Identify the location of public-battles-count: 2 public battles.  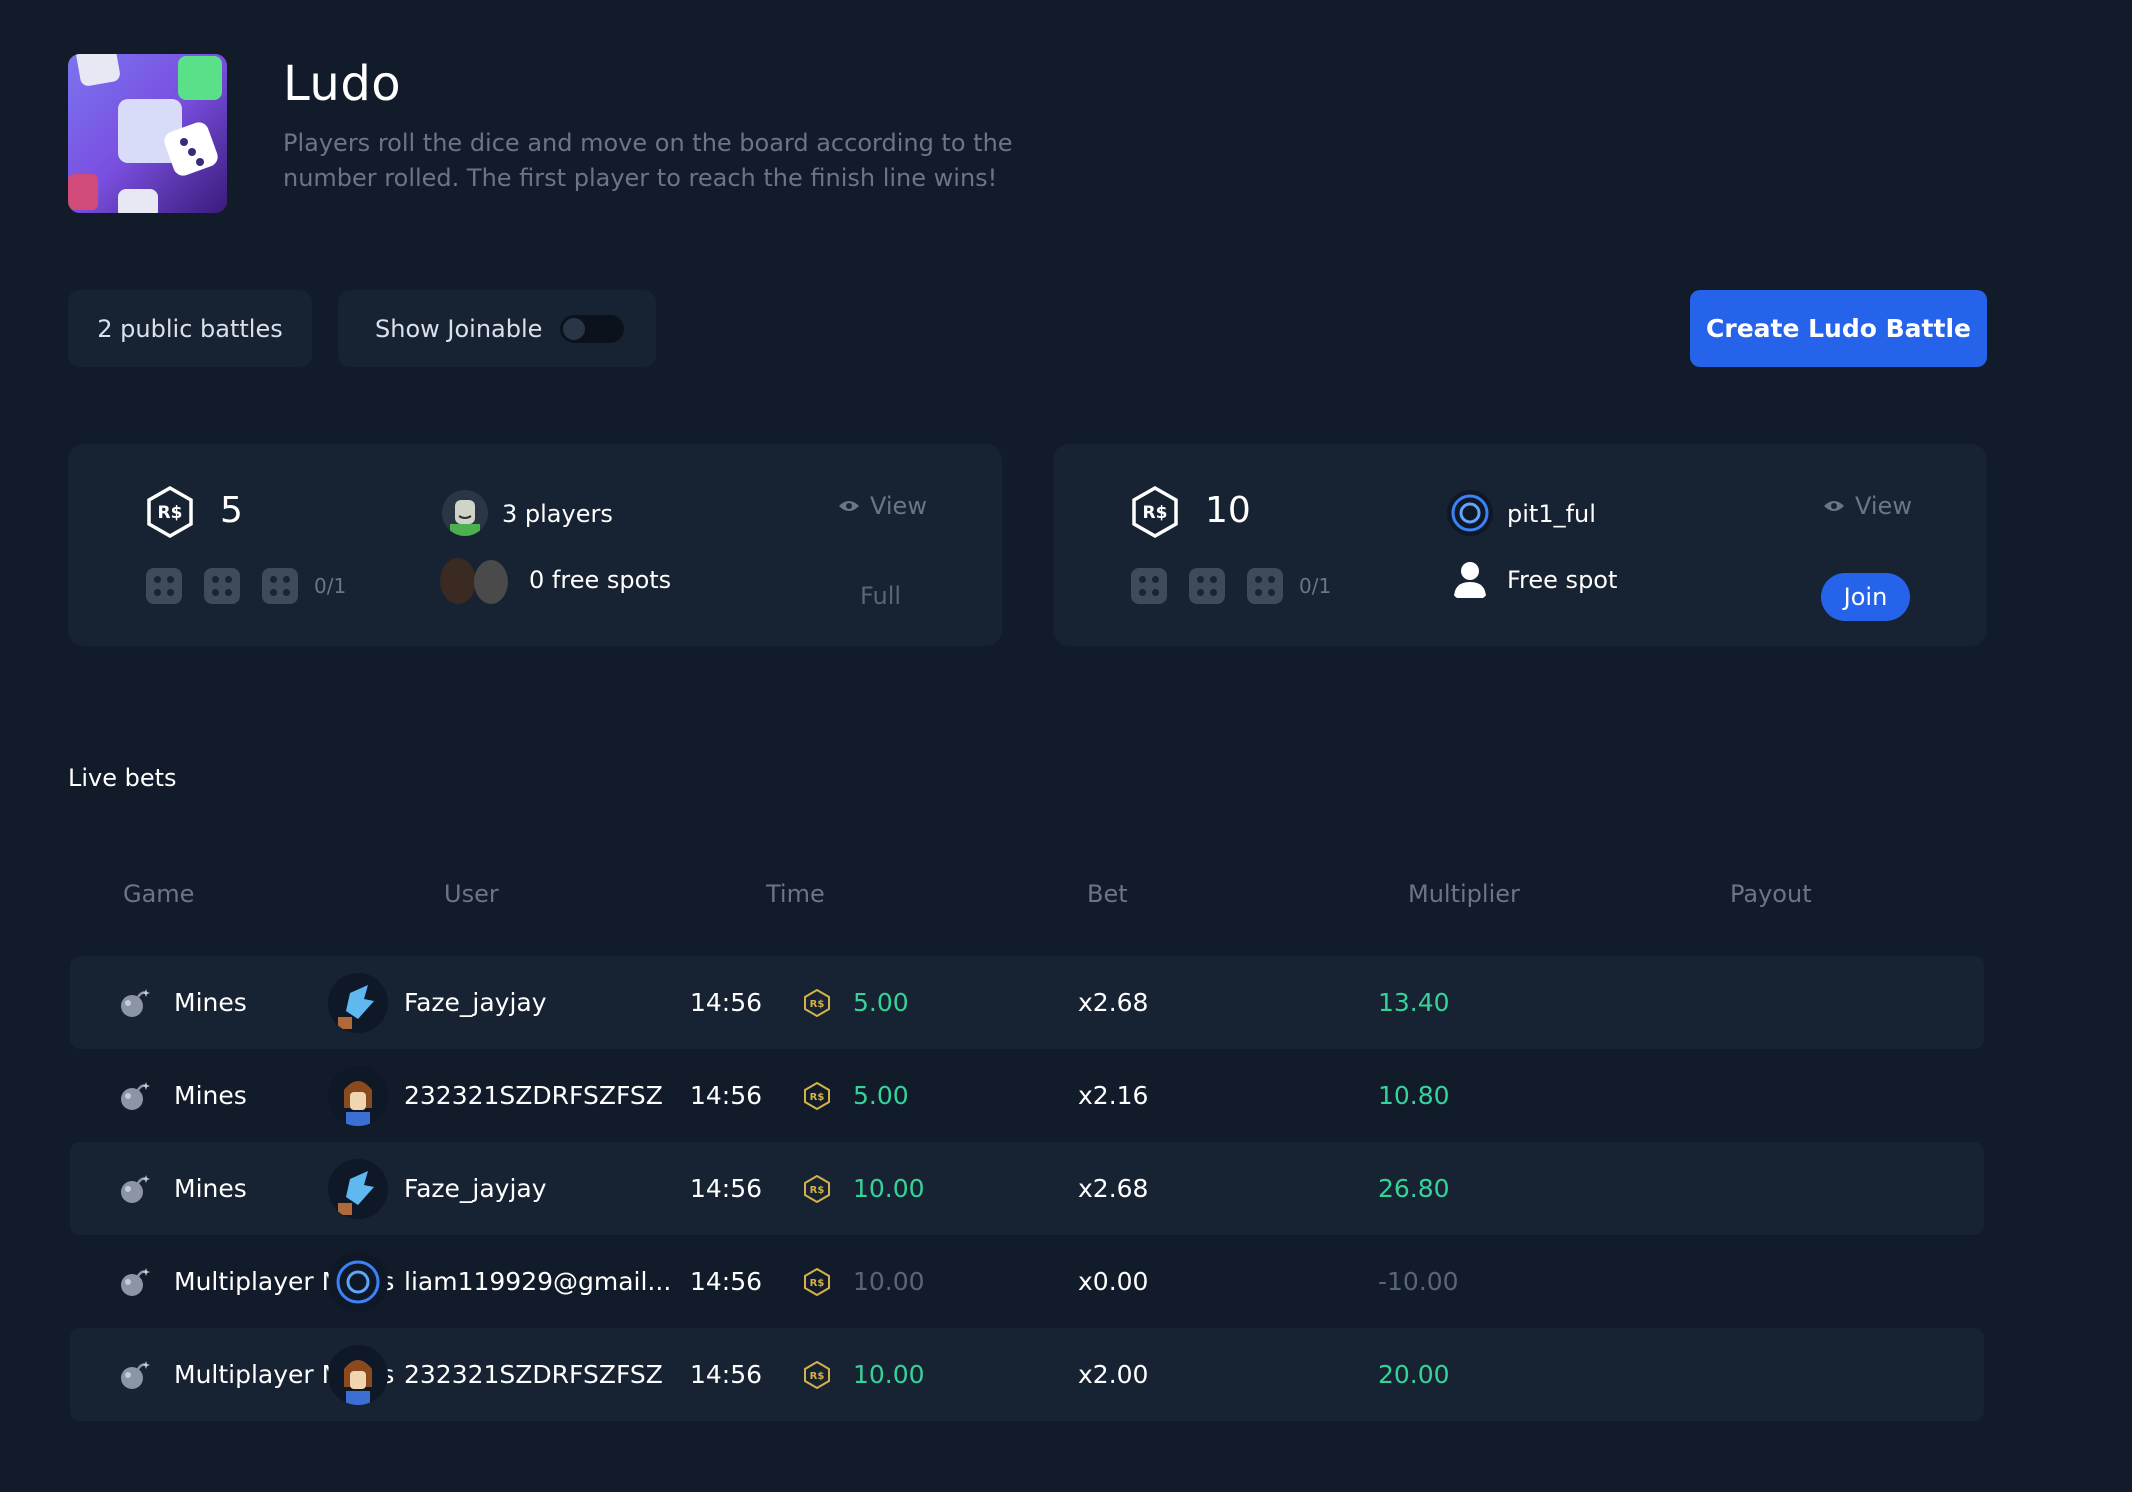
(190, 328).